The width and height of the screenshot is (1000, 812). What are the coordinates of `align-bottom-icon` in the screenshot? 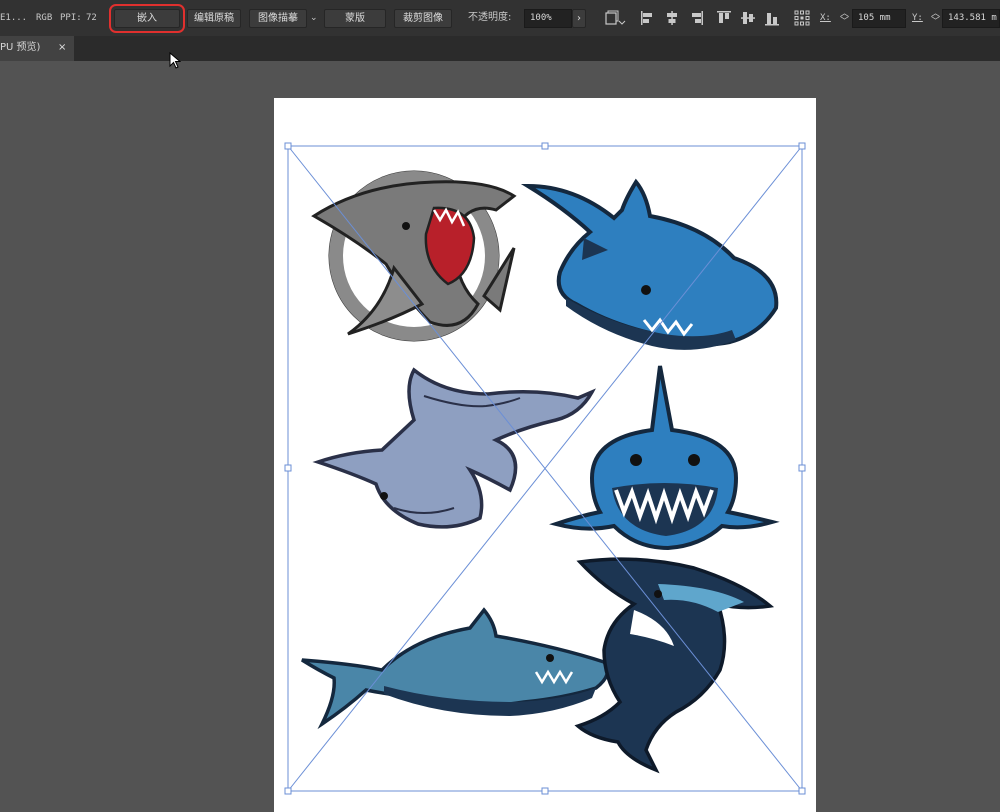 It's located at (772, 18).